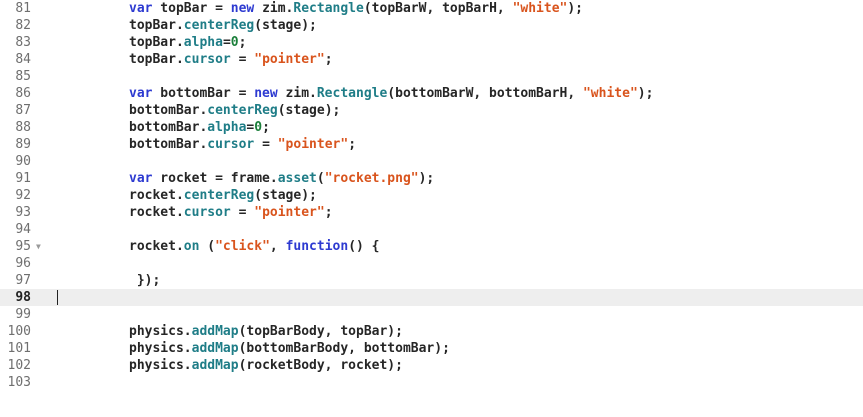  Describe the element at coordinates (191, 246) in the screenshot. I see `code-token: on` at that location.